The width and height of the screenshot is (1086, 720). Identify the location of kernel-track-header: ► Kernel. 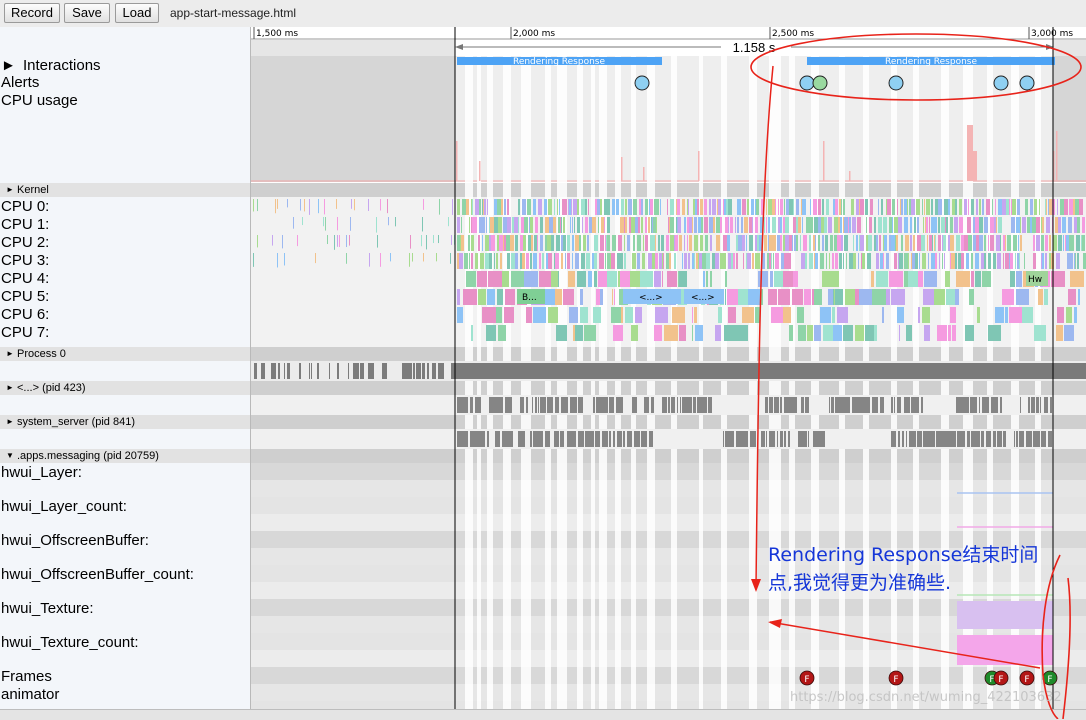
(125, 190).